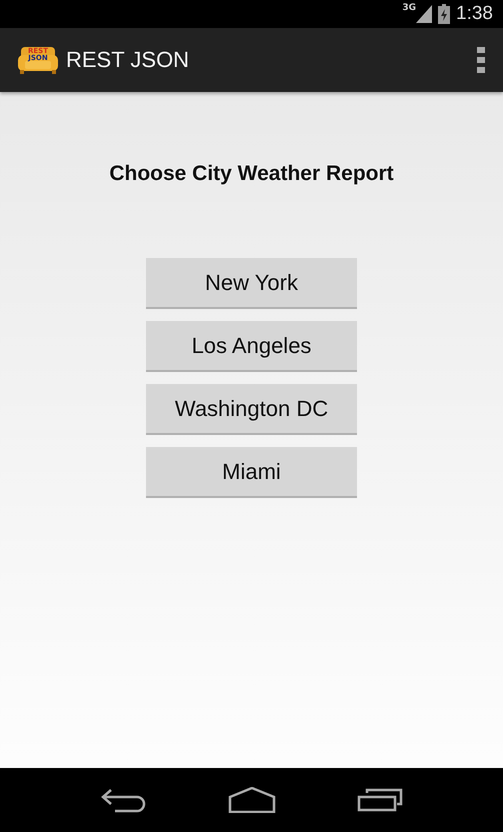 Image resolution: width=503 pixels, height=832 pixels. What do you see at coordinates (474, 14) in the screenshot?
I see `clock-time: 1:38` at bounding box center [474, 14].